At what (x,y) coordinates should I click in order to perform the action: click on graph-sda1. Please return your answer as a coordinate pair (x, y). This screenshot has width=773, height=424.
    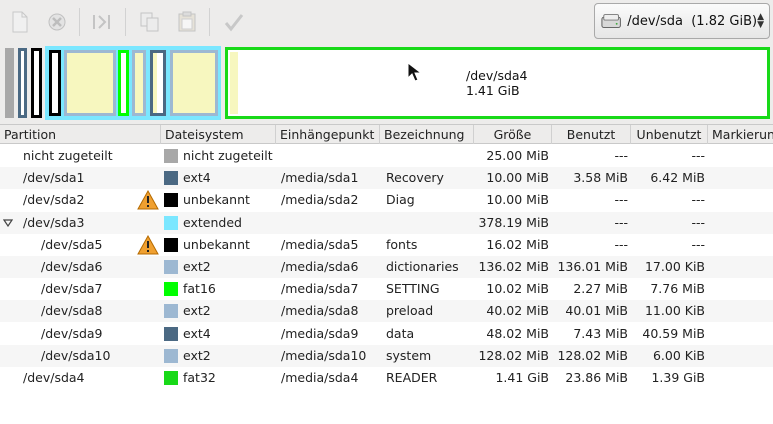
    Looking at the image, I should click on (22, 83).